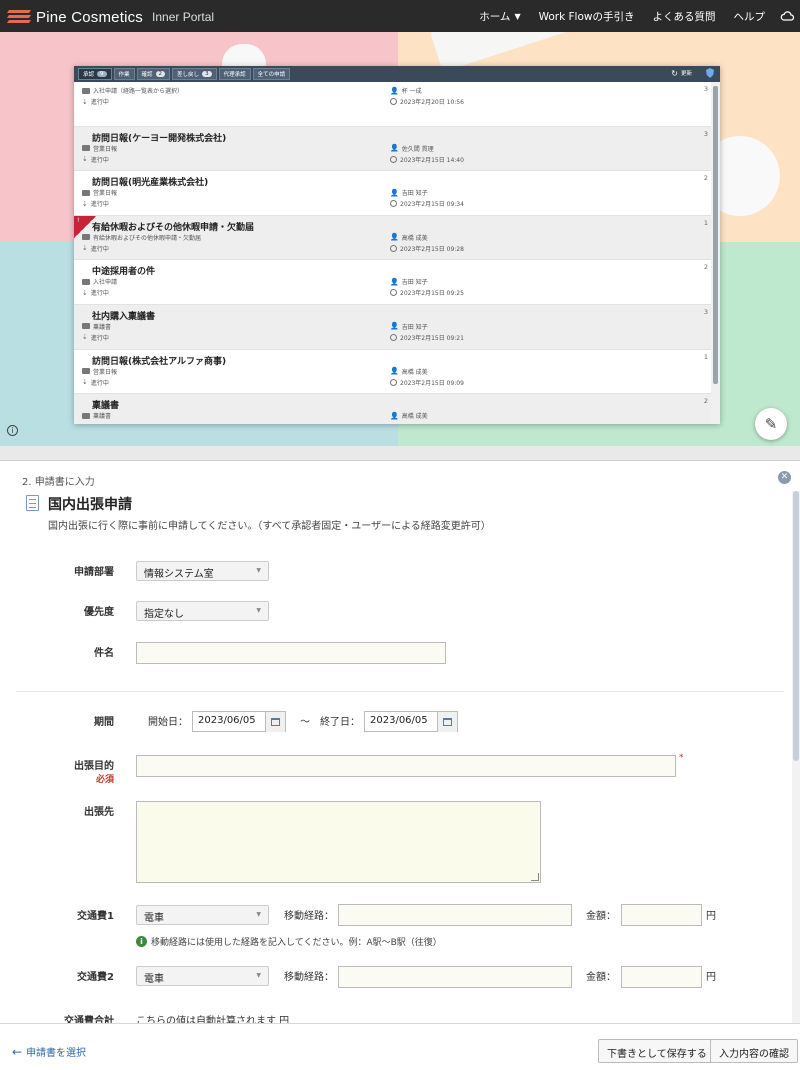  What do you see at coordinates (179, 574) in the screenshot?
I see `department-value: 情報システム室` at bounding box center [179, 574].